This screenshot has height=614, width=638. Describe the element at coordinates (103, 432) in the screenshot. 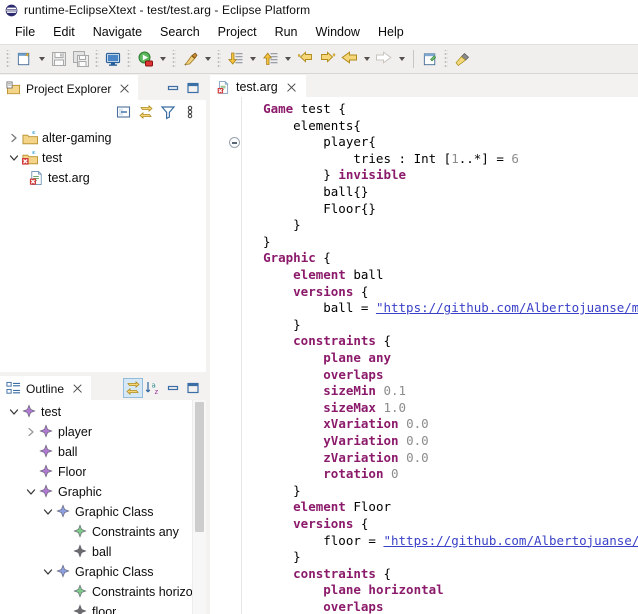

I see `outline-item-player: player` at that location.